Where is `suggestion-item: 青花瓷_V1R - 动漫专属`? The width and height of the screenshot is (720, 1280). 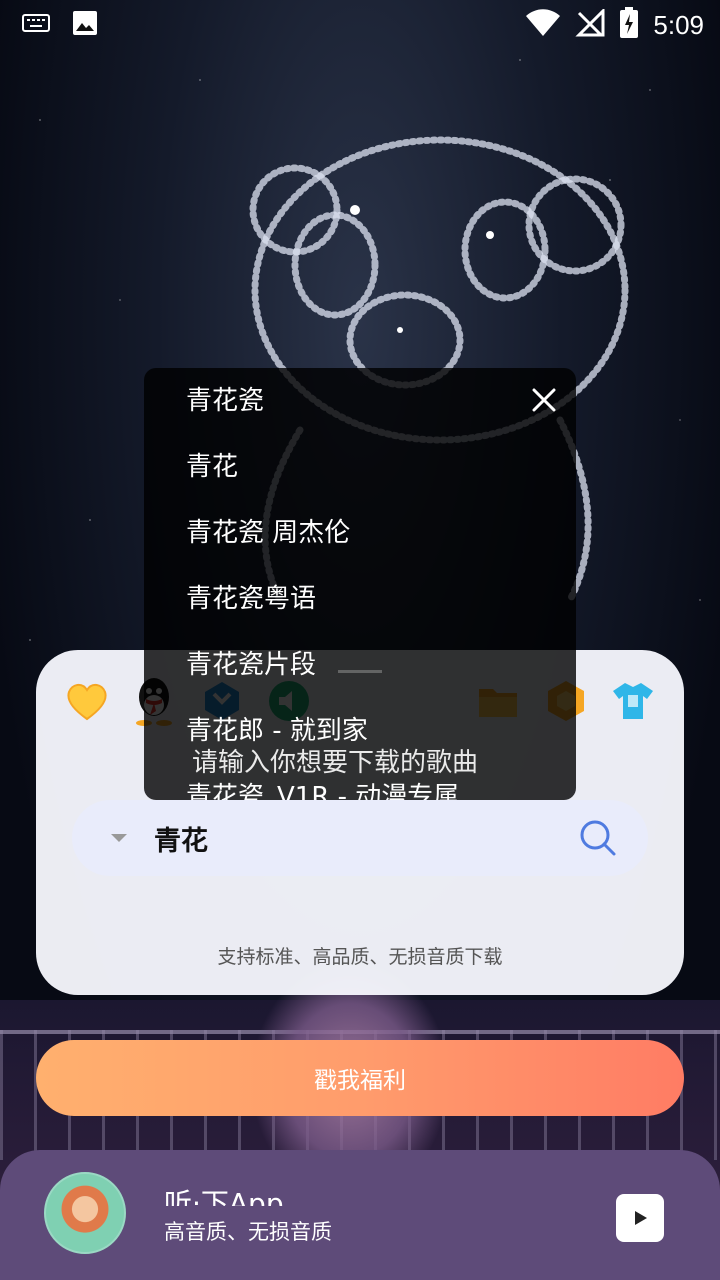 suggestion-item: 青花瓷_V1R - 动漫专属 is located at coordinates (322, 788).